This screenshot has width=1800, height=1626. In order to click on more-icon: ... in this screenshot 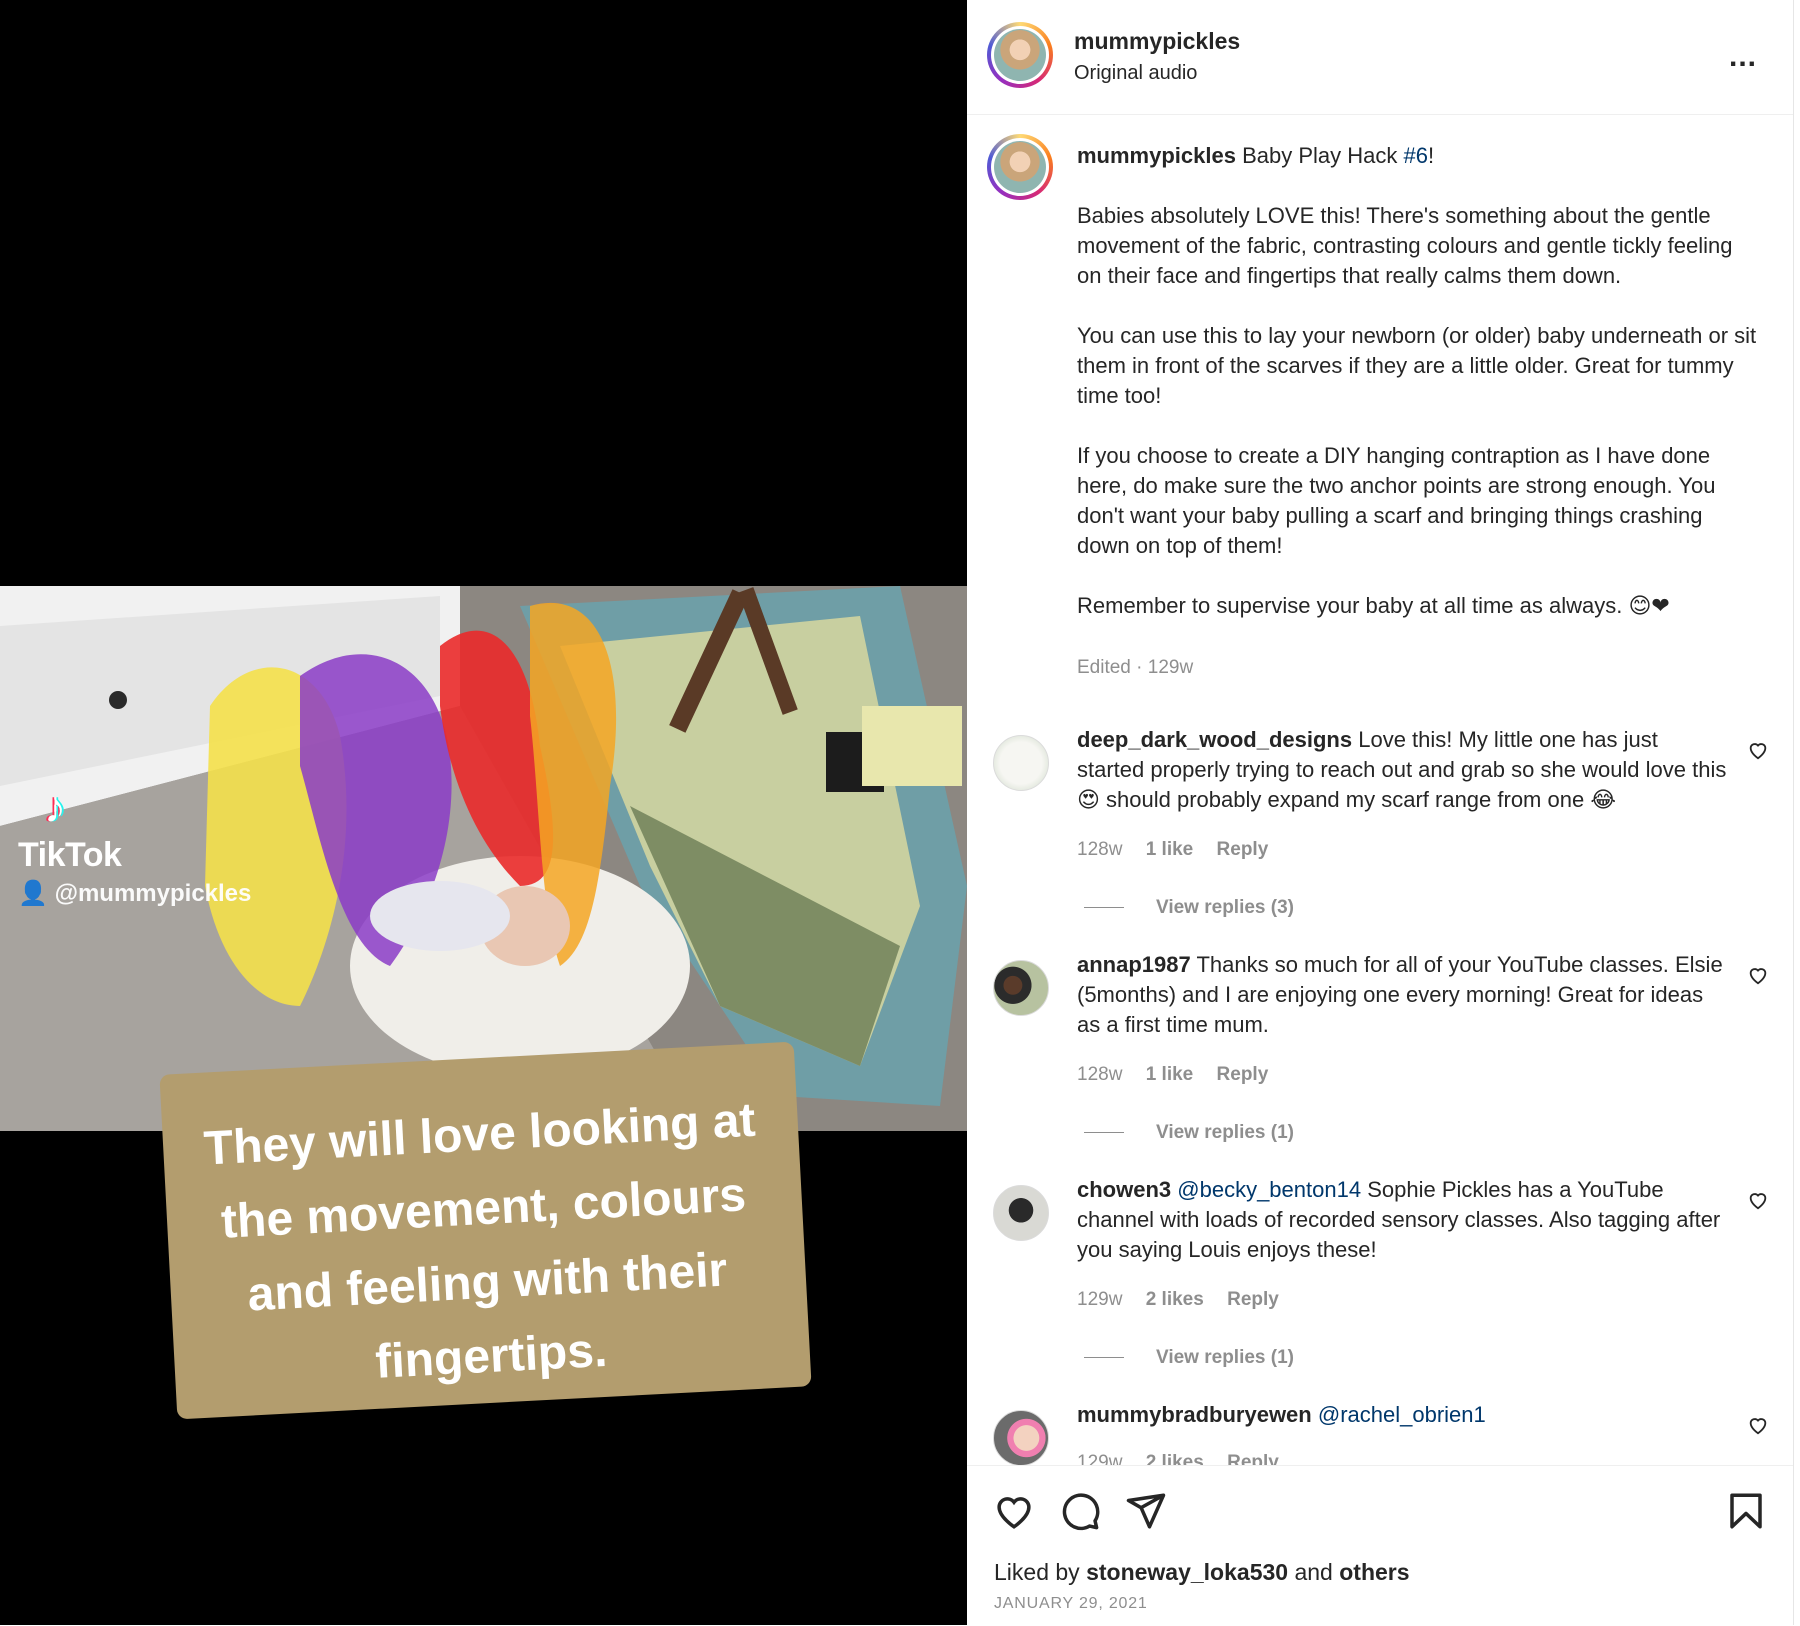, I will do `click(1743, 57)`.